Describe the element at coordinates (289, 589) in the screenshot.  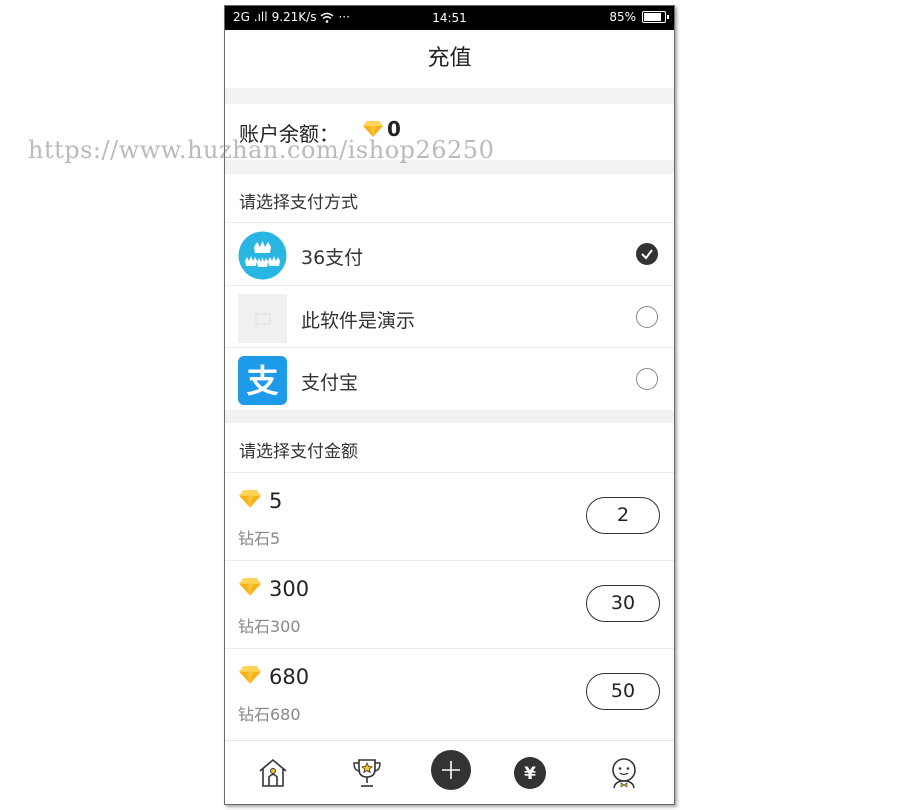
I see `diamond-amount: 300` at that location.